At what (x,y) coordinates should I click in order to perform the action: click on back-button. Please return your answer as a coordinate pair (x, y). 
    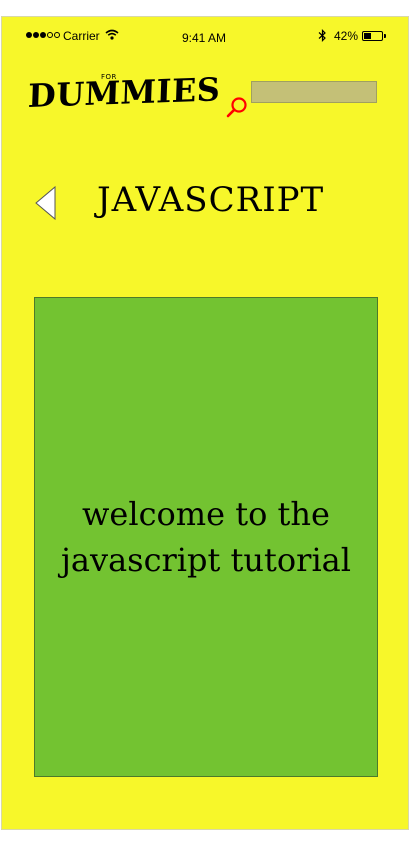
    Looking at the image, I should click on (46, 203).